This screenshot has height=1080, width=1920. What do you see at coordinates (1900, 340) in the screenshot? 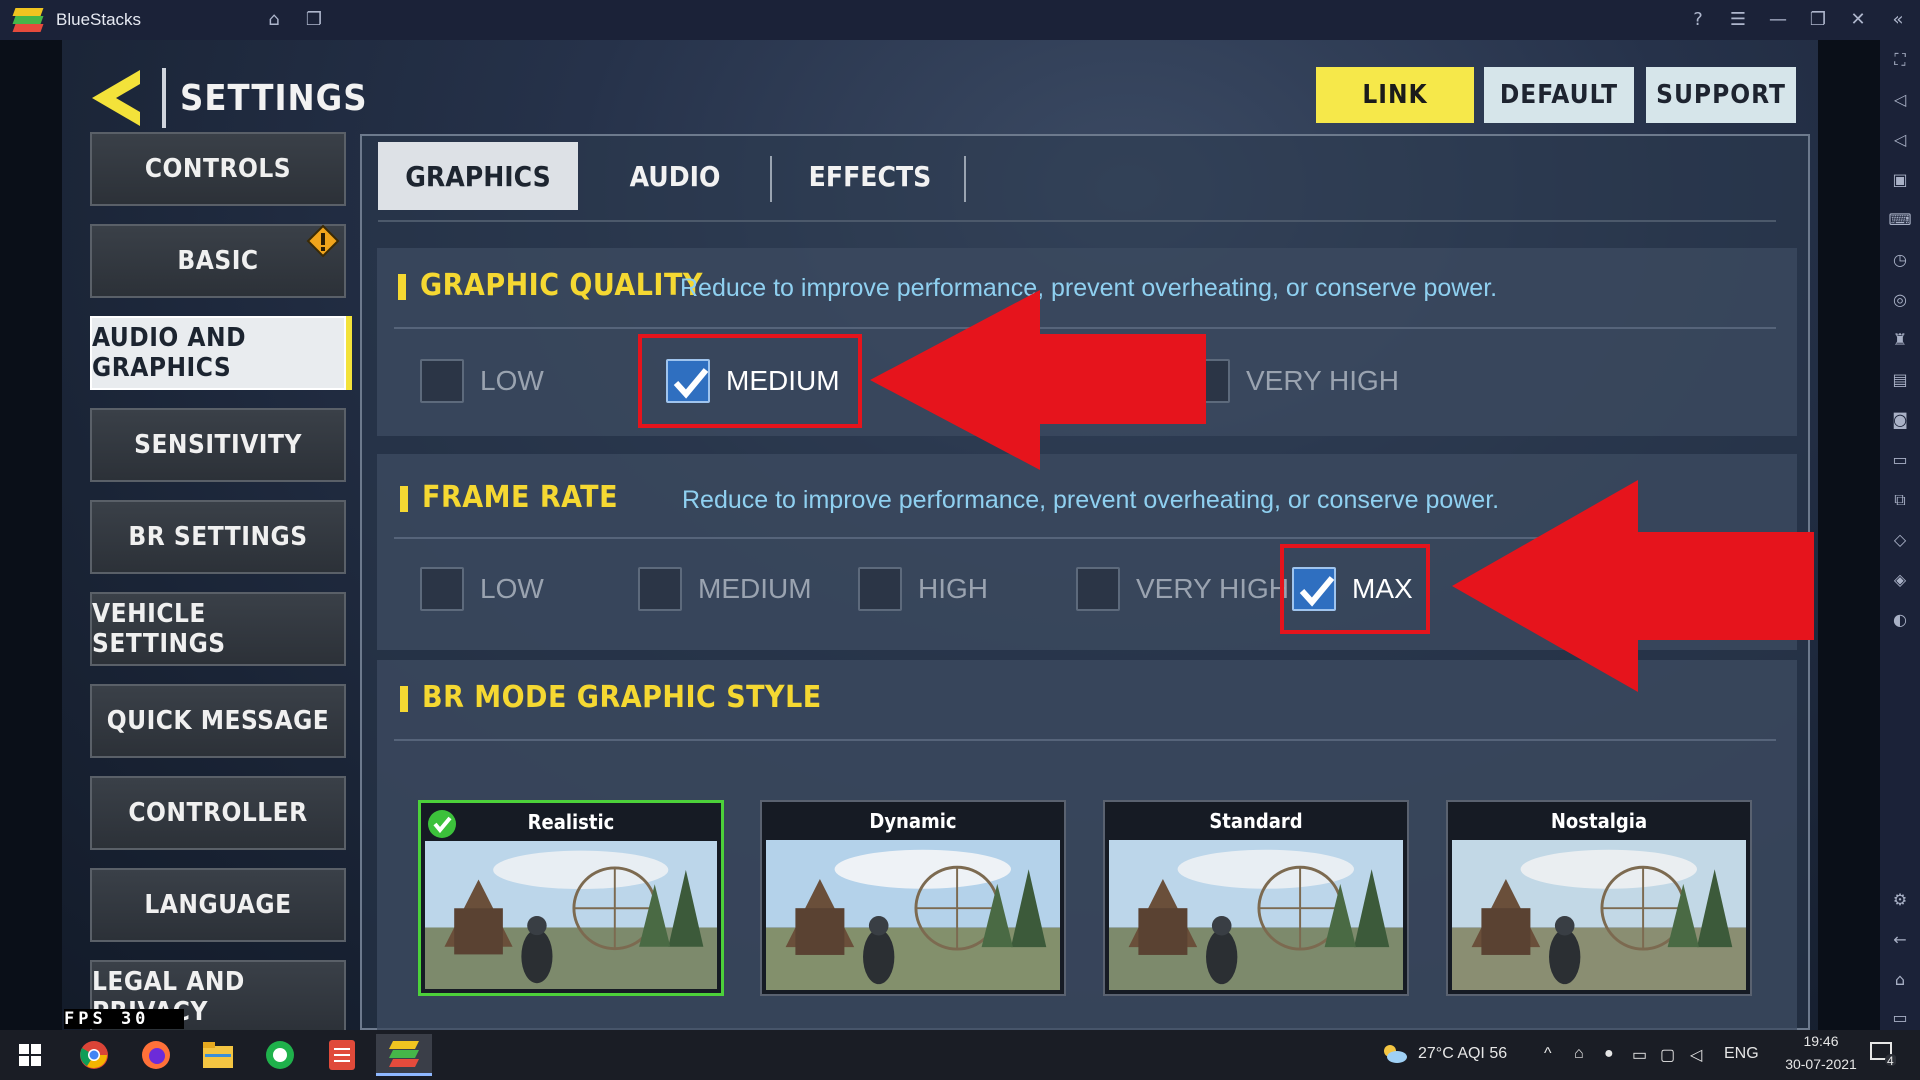
I see `gamepad-icon: ♜` at bounding box center [1900, 340].